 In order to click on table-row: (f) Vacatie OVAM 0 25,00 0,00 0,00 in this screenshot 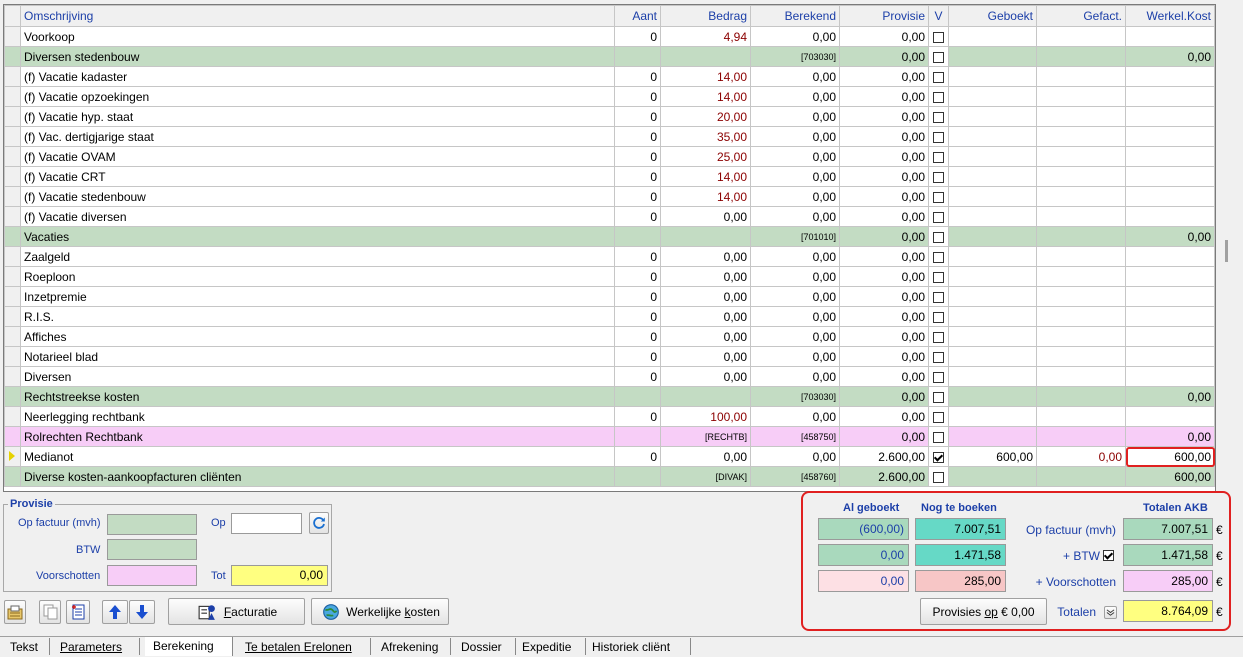, I will do `click(609, 156)`.